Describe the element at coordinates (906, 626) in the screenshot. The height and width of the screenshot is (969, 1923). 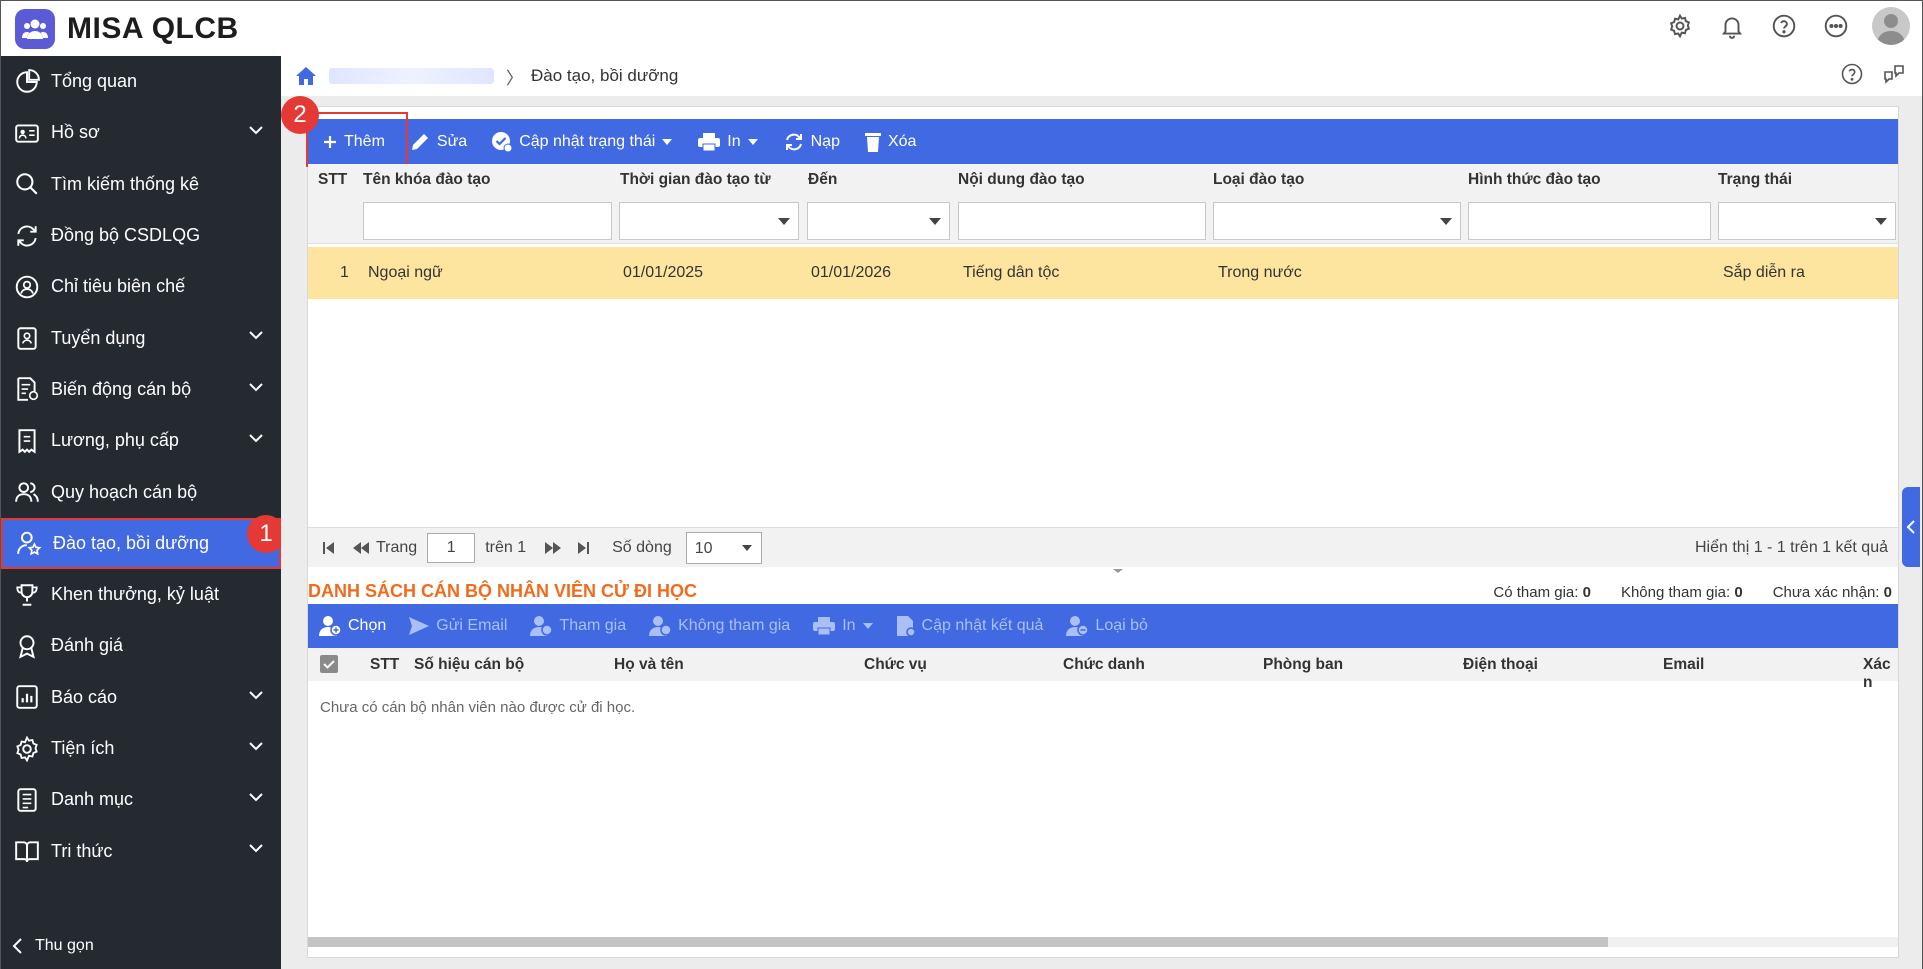
I see `document-edit-icon` at that location.